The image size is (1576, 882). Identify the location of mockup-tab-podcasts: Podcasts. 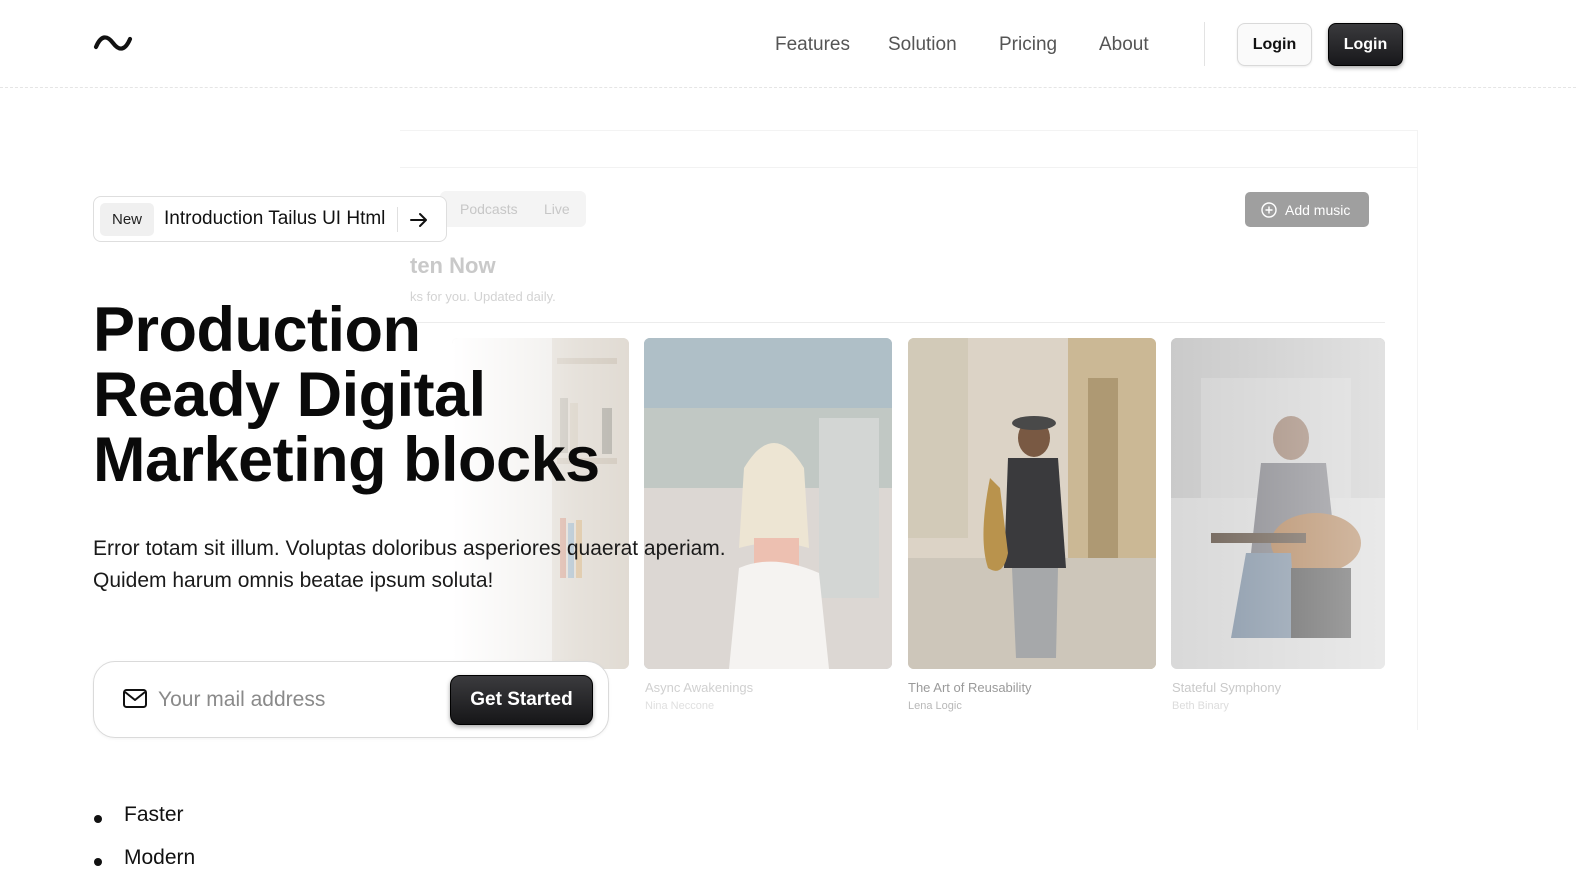
(489, 209).